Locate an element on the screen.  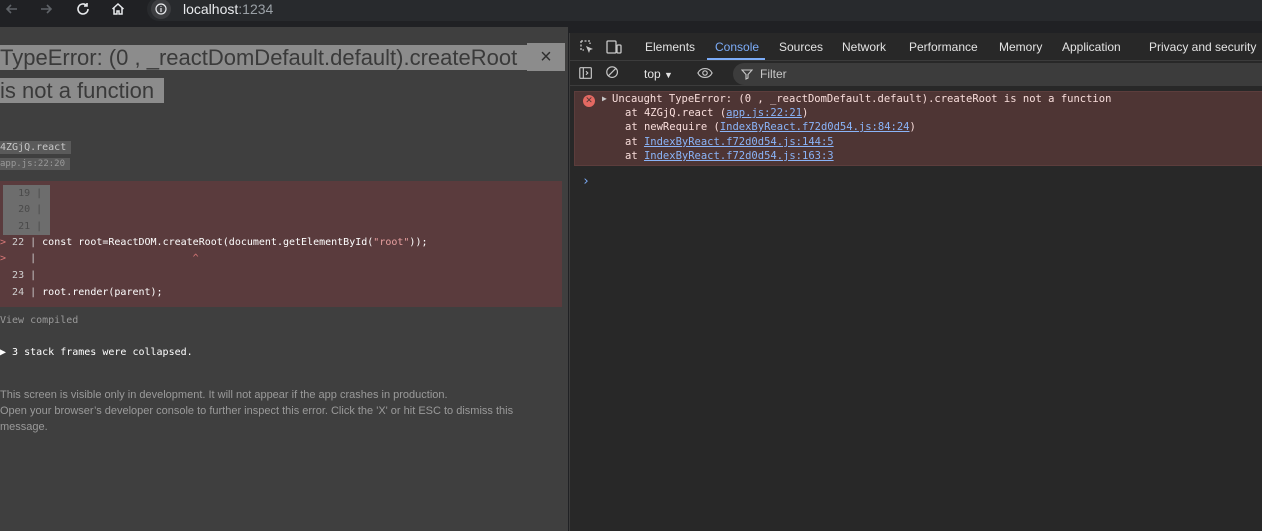
url-text: localhost:1234 is located at coordinates (228, 9).